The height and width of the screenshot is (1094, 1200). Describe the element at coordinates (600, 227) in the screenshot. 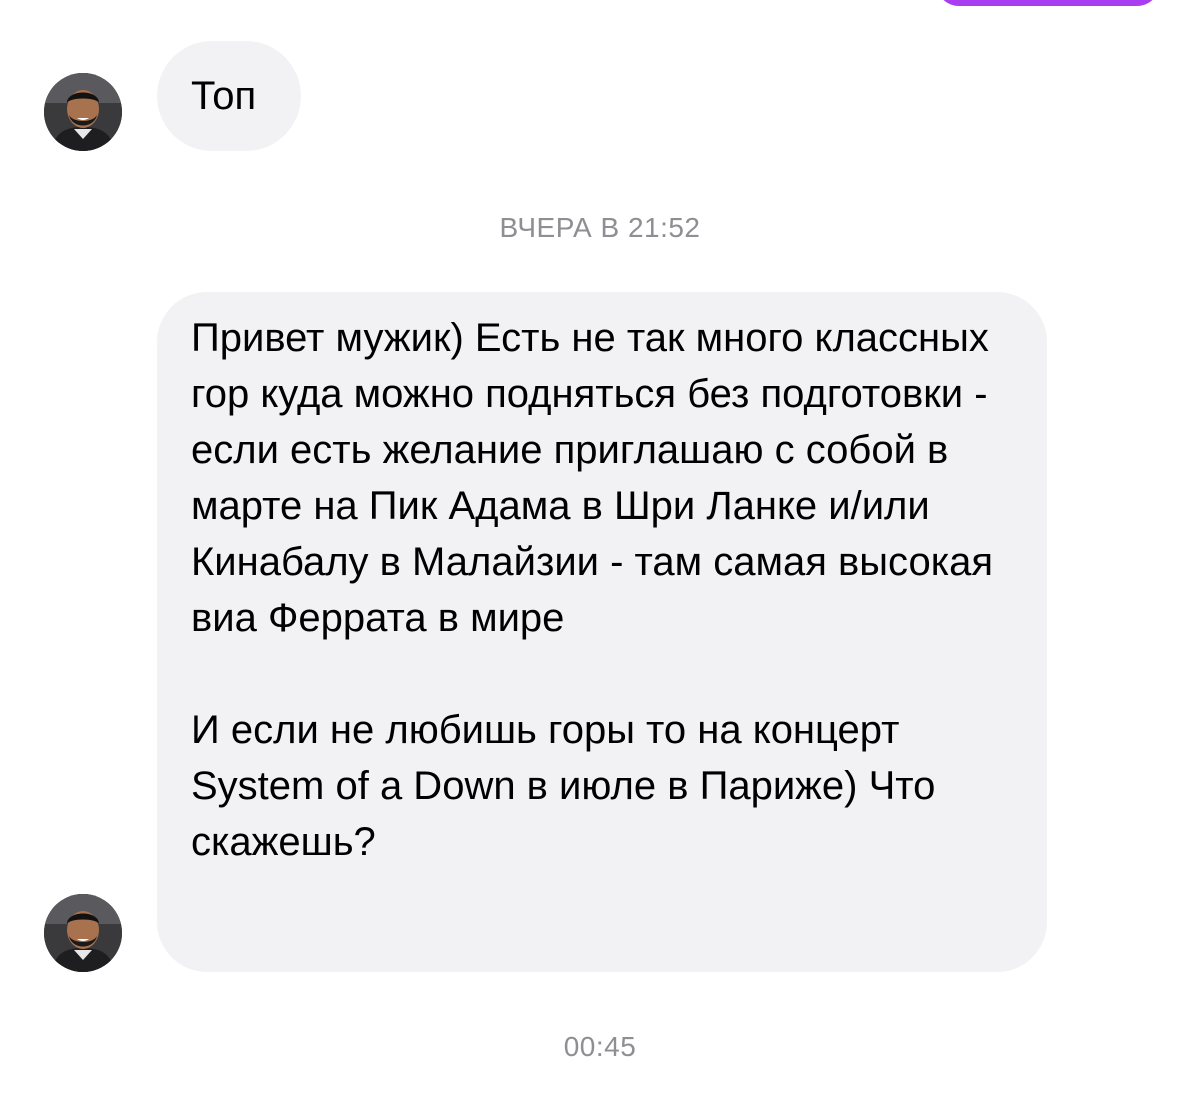

I see `timestamp: ВЧЕРА В 21:52` at that location.